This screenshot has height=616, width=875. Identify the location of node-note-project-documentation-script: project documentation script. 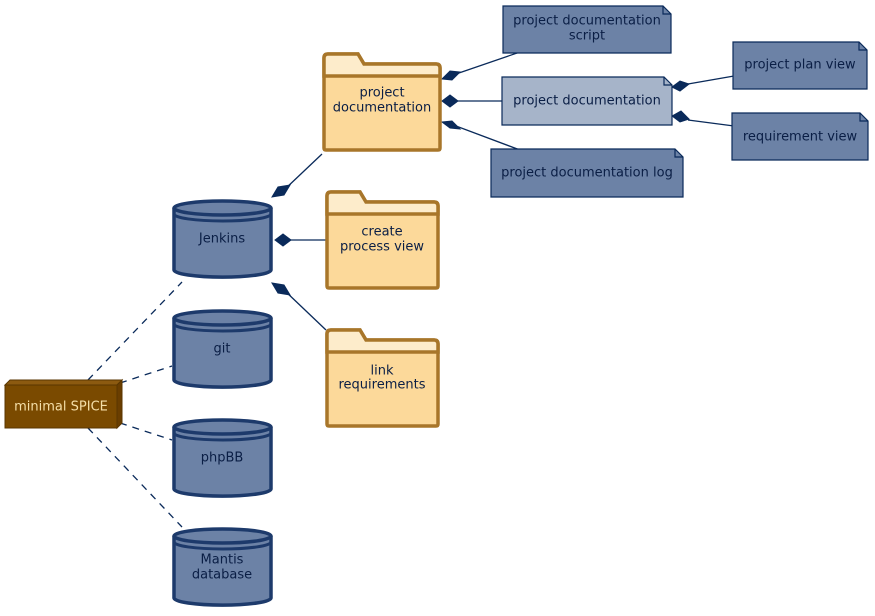
(587, 29).